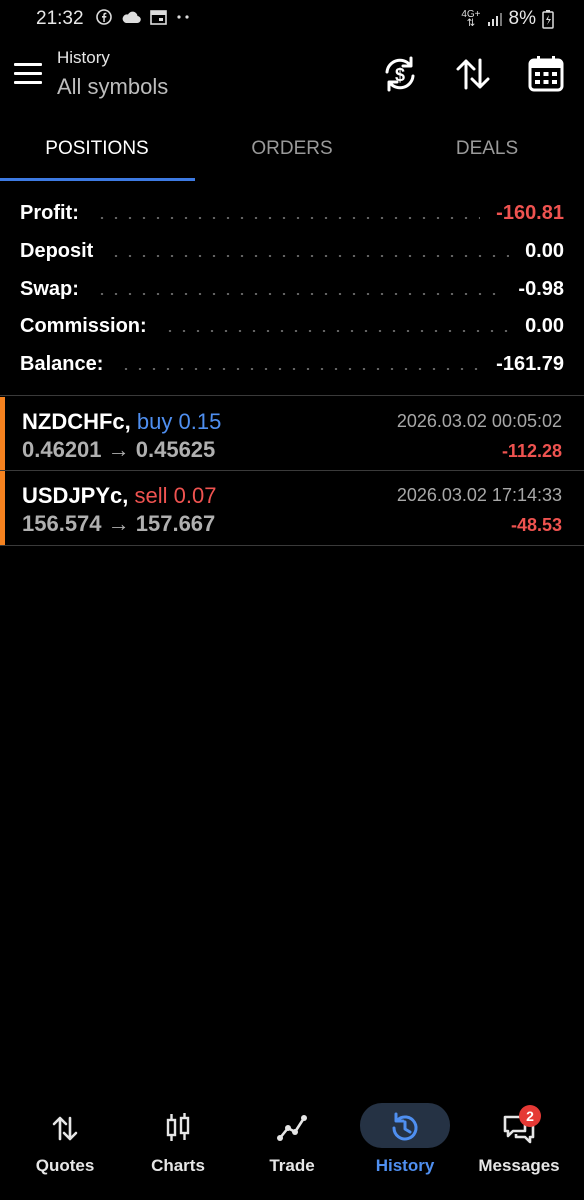 The image size is (584, 1200). Describe the element at coordinates (178, 1127) in the screenshot. I see `charts-icon` at that location.